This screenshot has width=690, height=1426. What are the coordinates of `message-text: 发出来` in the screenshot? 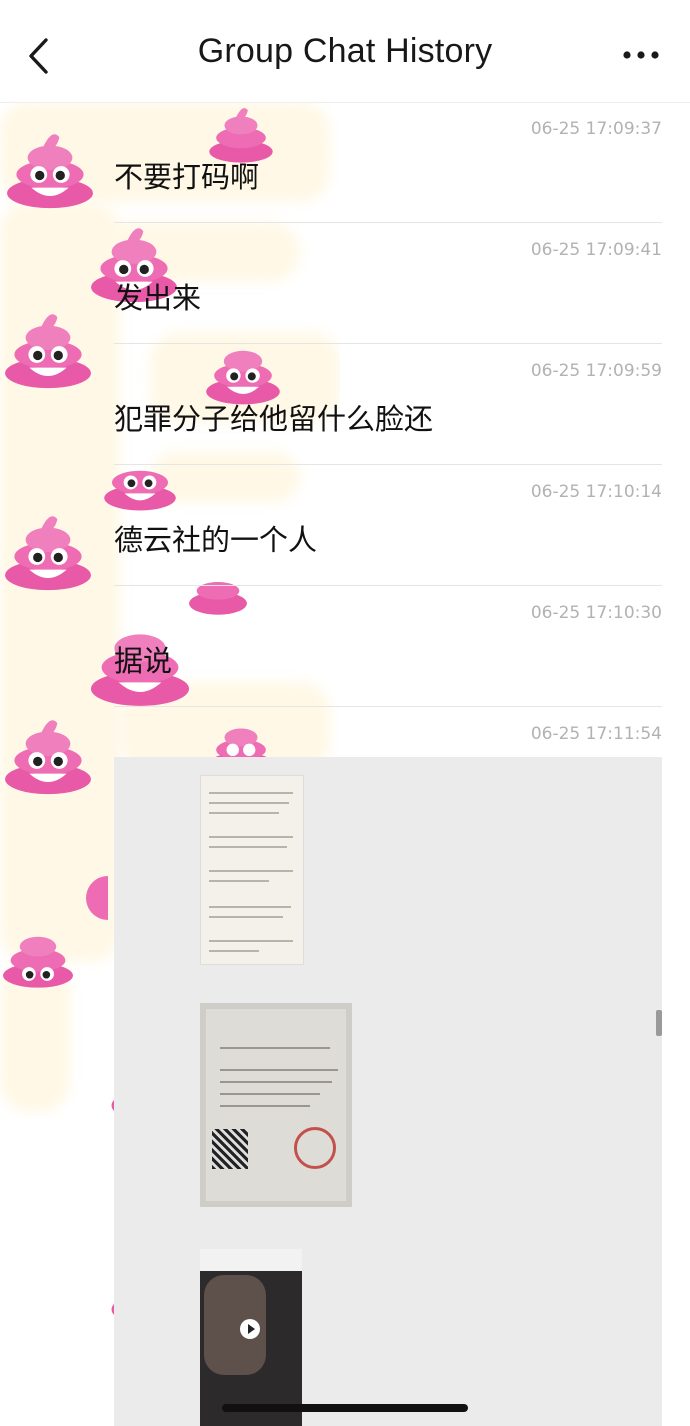 It's located at (158, 298).